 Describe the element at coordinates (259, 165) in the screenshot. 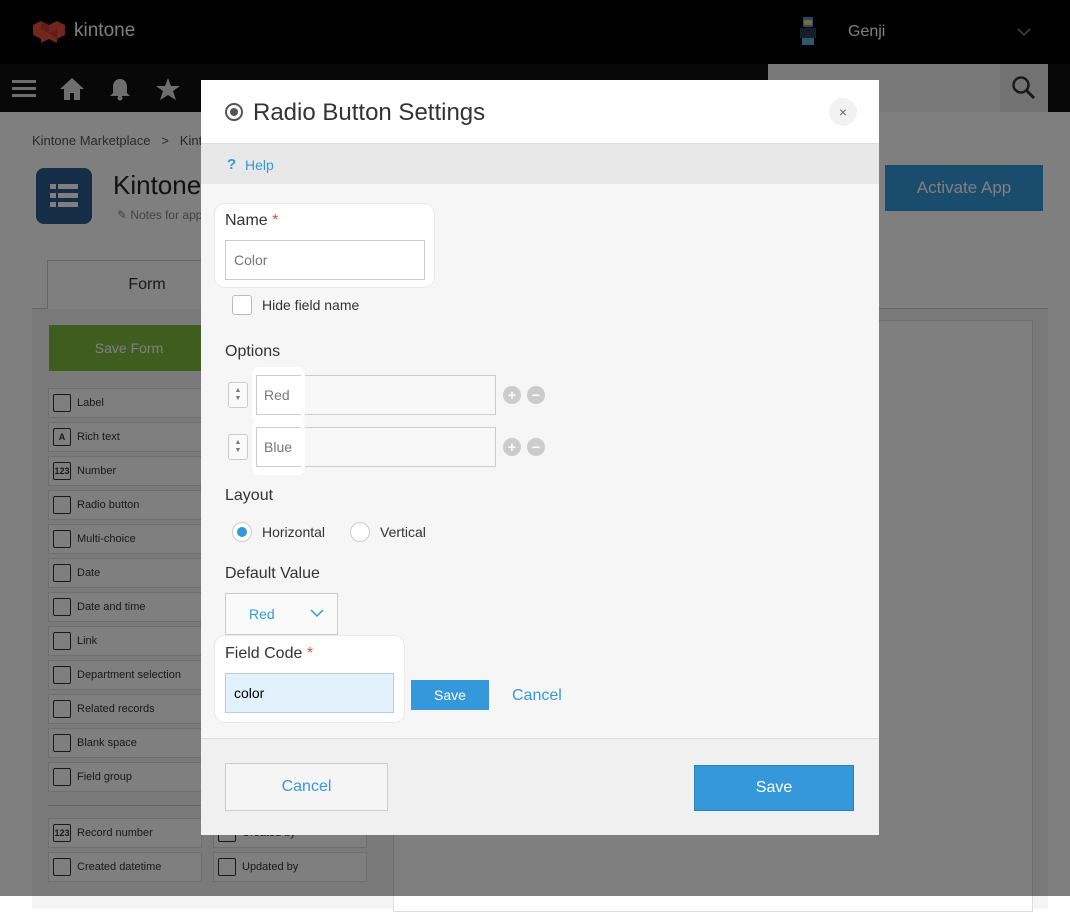

I see `help-link: Help` at that location.